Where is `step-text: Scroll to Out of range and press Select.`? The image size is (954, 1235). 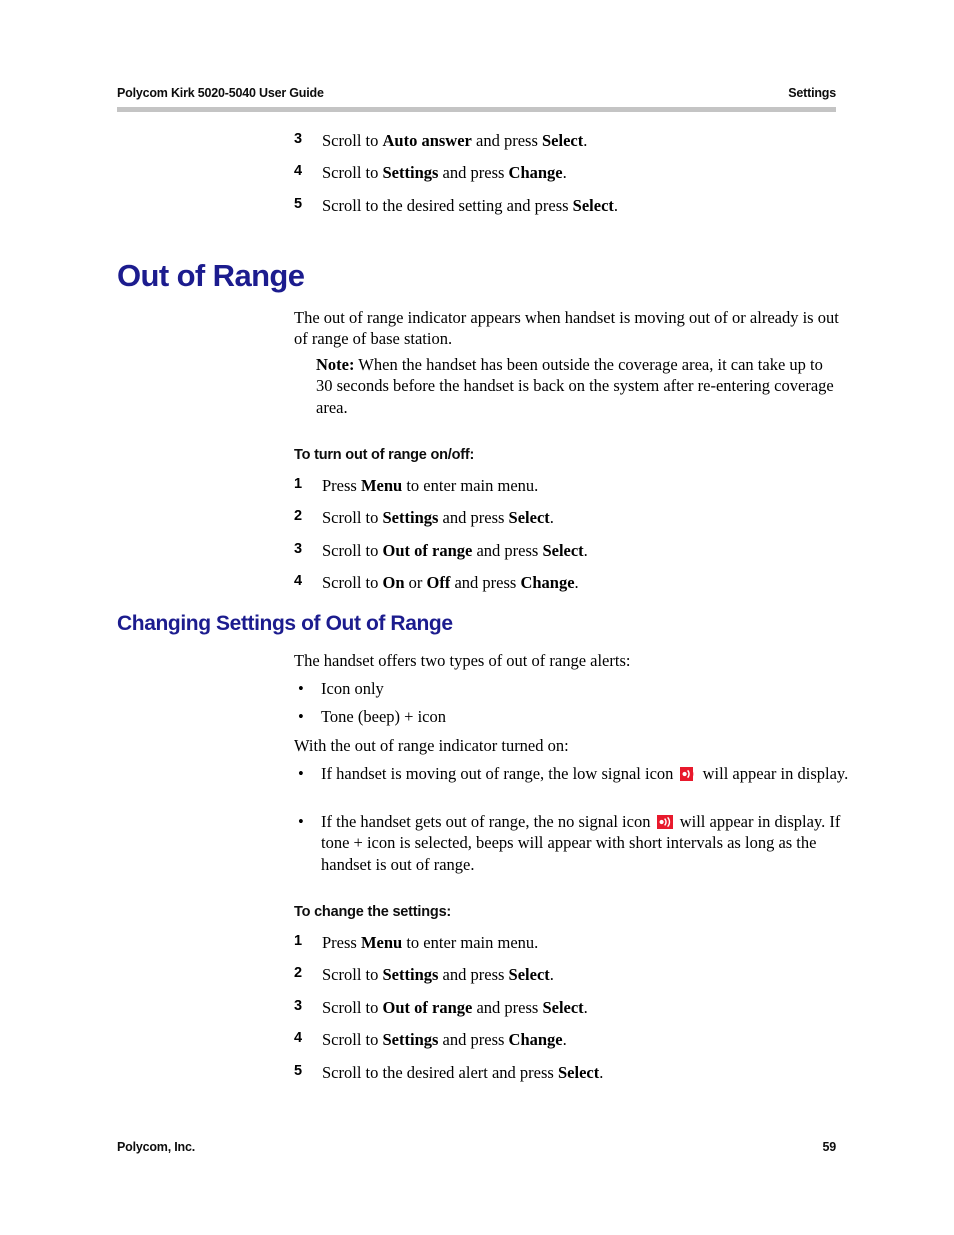
step-text: Scroll to Out of range and press Select. is located at coordinates (455, 1007).